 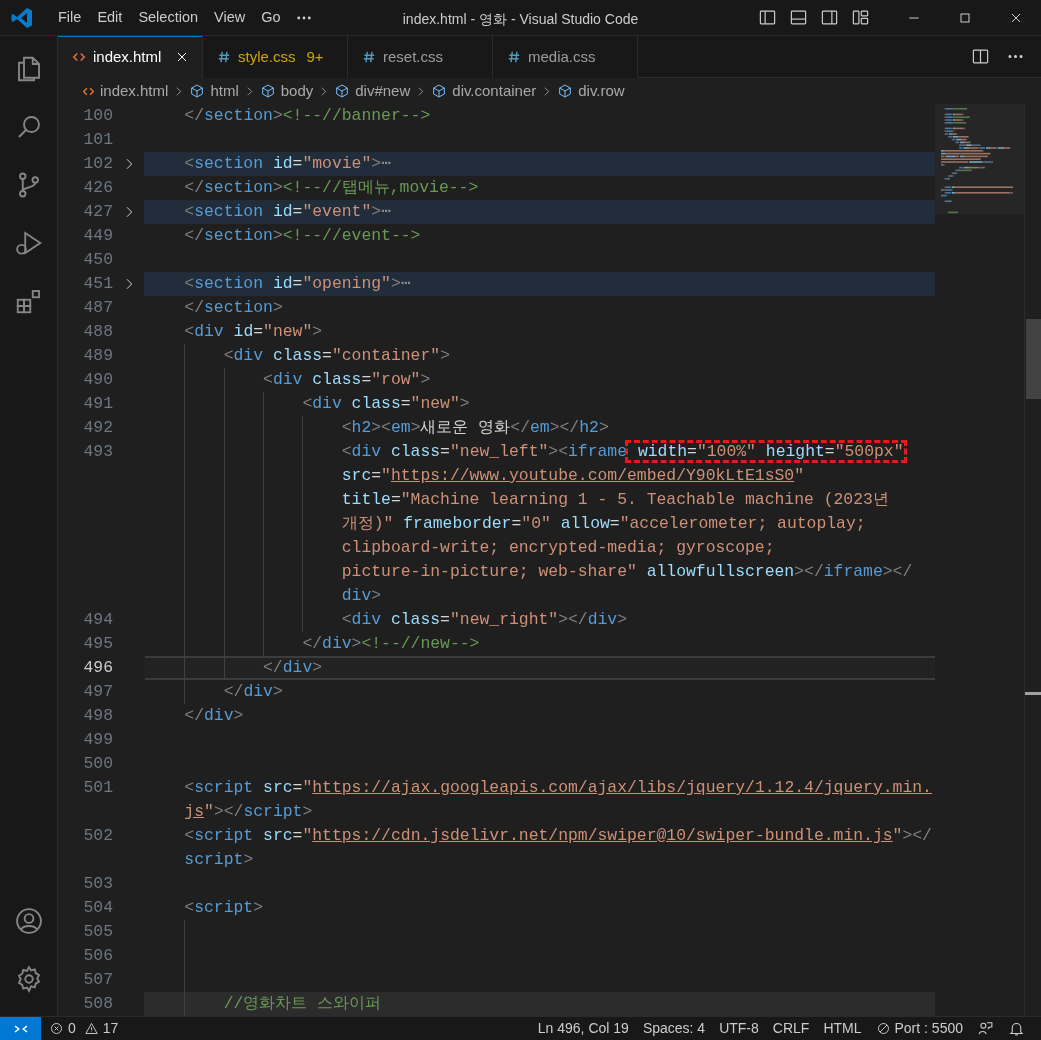 I want to click on editor-tab: media.css, so click(x=565, y=57).